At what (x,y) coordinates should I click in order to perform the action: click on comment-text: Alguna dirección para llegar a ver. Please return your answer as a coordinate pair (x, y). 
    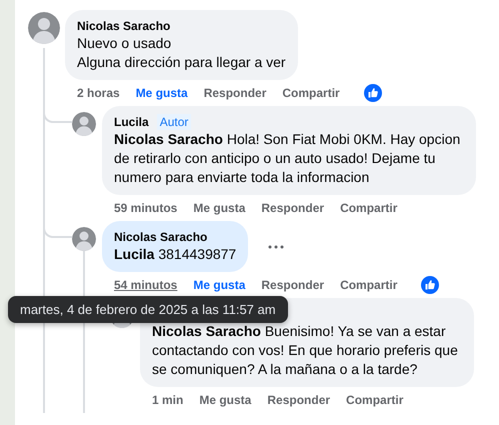
    Looking at the image, I should click on (181, 62).